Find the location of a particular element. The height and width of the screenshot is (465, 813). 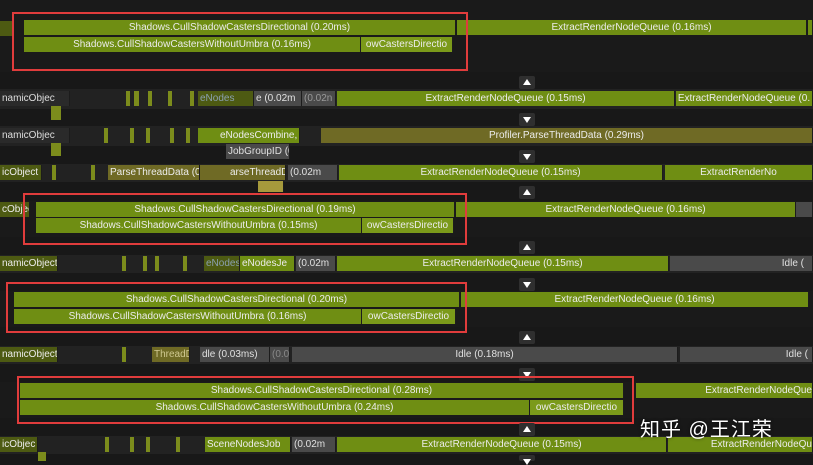

profiler-bar: icObject is located at coordinates (21, 172).